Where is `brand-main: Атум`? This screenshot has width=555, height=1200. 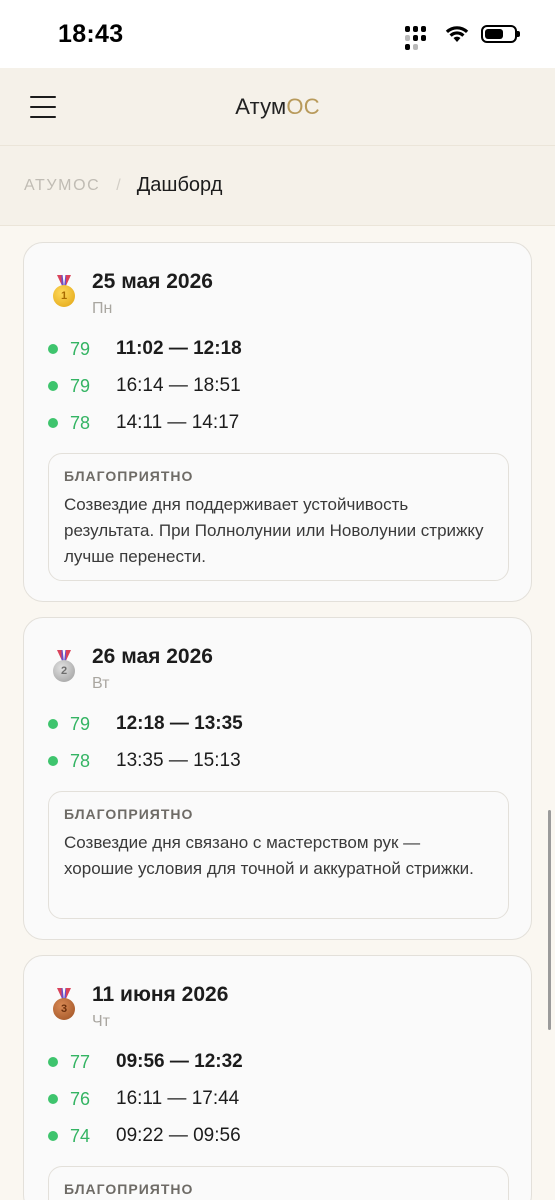
brand-main: Атум is located at coordinates (261, 106).